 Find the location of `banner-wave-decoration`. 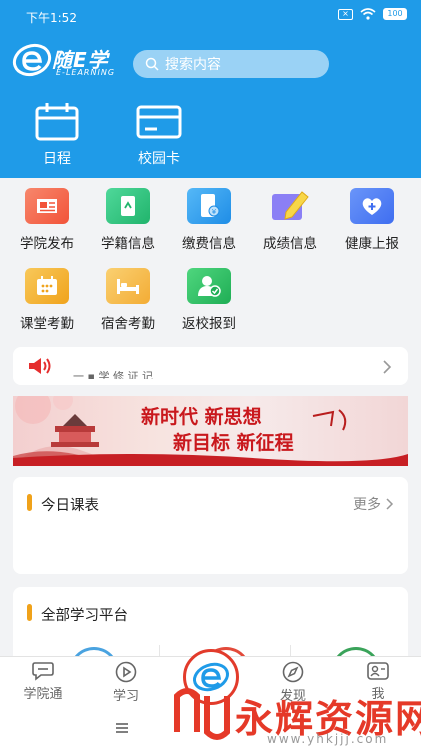

banner-wave-decoration is located at coordinates (210, 437).